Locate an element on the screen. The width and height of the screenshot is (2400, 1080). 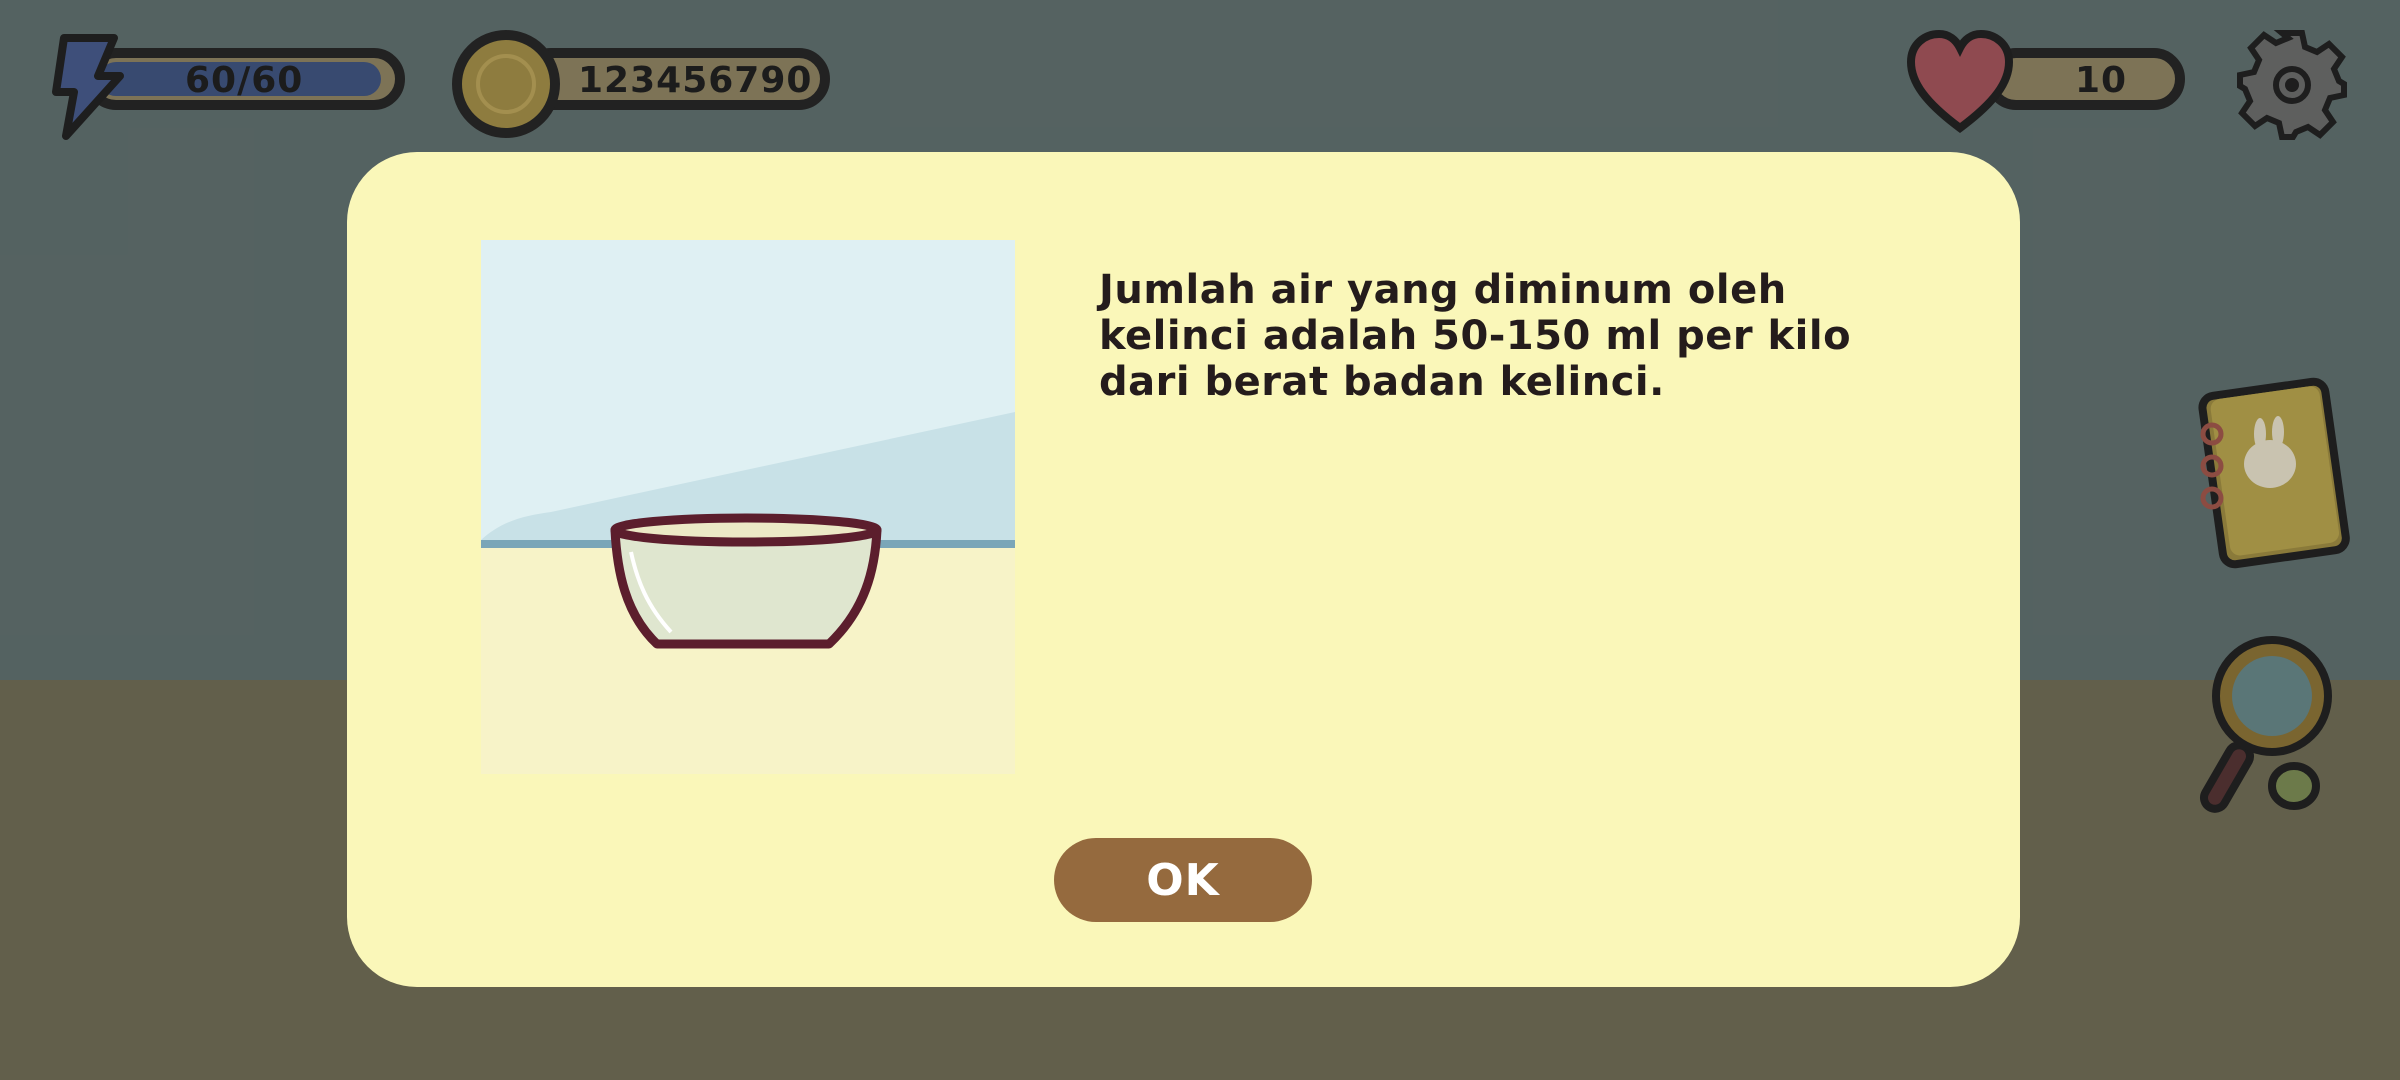
coin-bar: 123456790 is located at coordinates (675, 79).